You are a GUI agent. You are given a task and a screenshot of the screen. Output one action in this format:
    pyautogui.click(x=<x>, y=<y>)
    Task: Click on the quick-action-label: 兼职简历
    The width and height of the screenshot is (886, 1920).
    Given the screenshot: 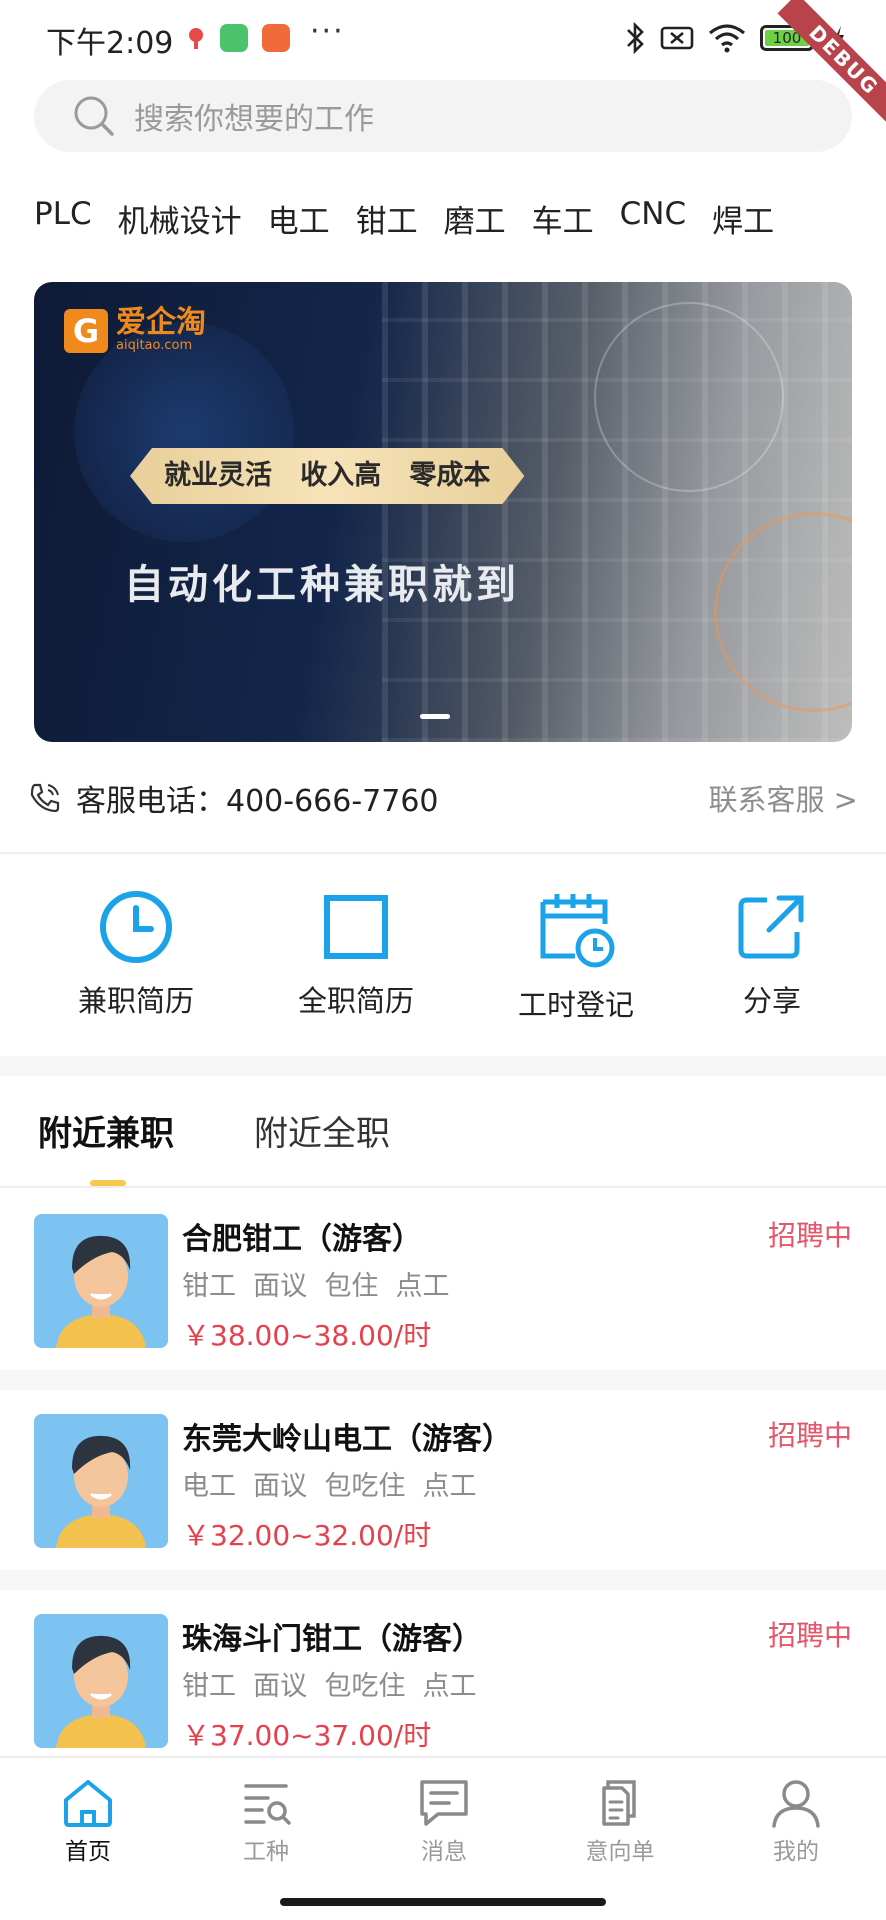 What is the action you would take?
    pyautogui.click(x=135, y=1001)
    